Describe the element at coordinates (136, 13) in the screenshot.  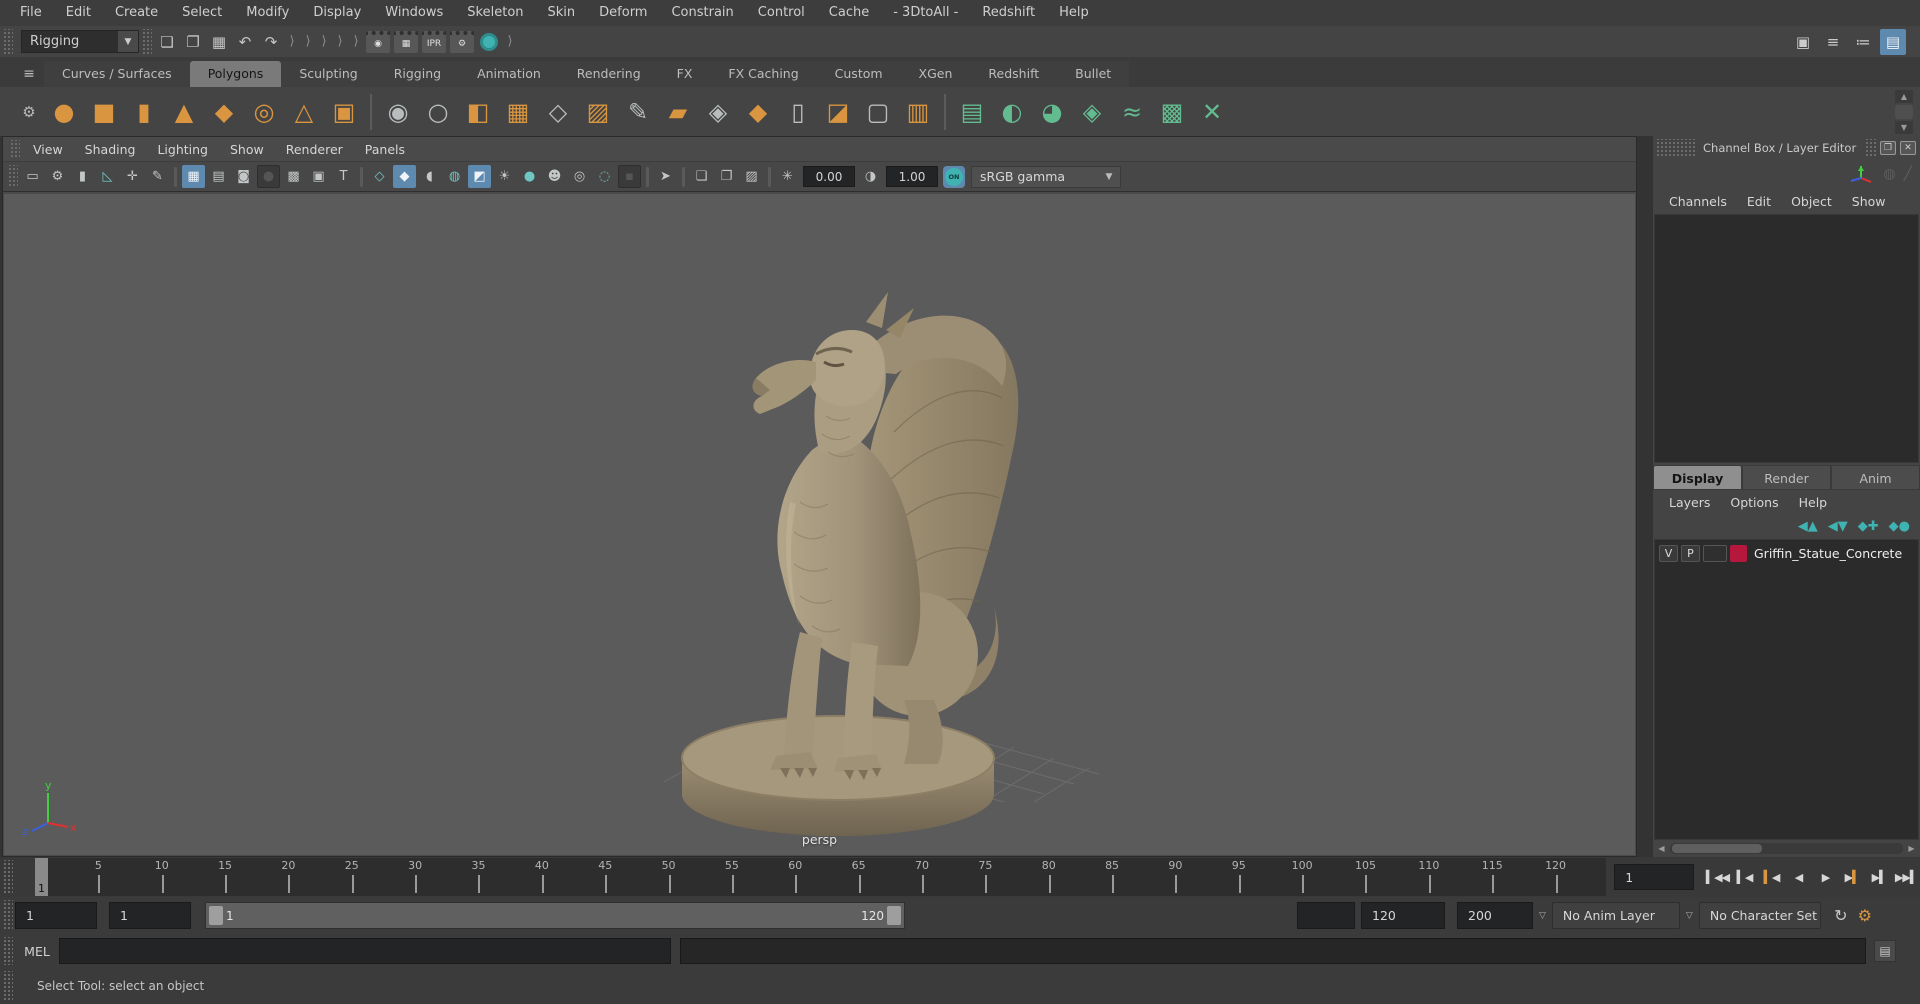
I see `menu-create: Create` at that location.